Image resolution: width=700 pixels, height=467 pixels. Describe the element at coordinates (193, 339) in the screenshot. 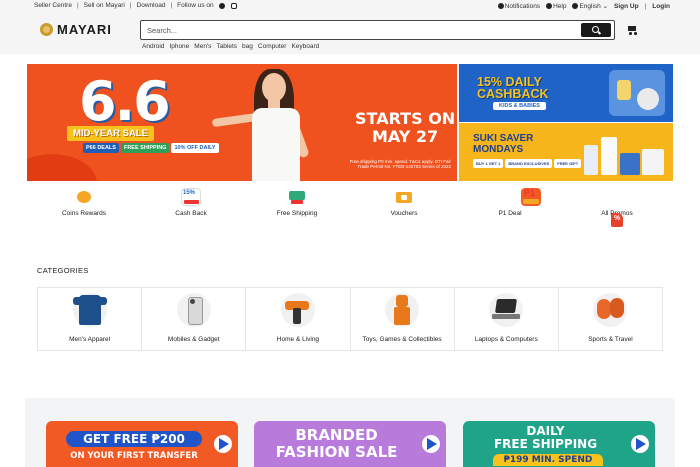

I see `category-label: Mobiles & Gadget` at that location.